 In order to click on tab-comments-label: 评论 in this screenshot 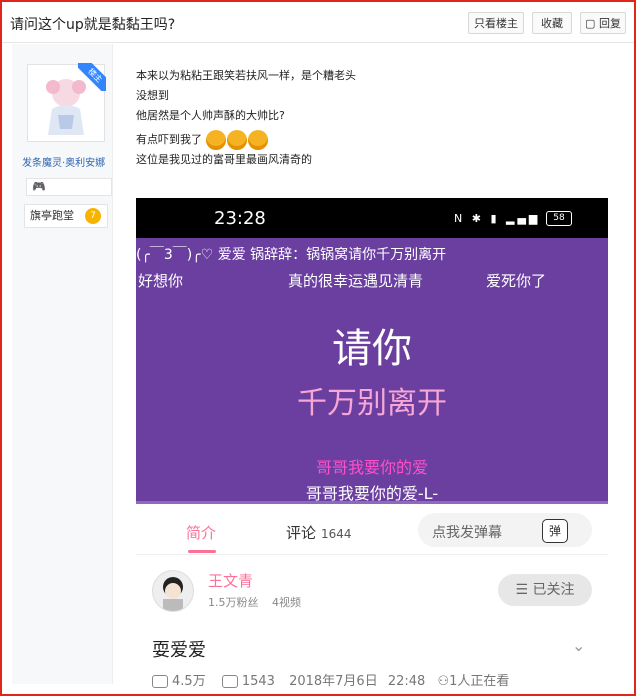, I will do `click(301, 533)`.